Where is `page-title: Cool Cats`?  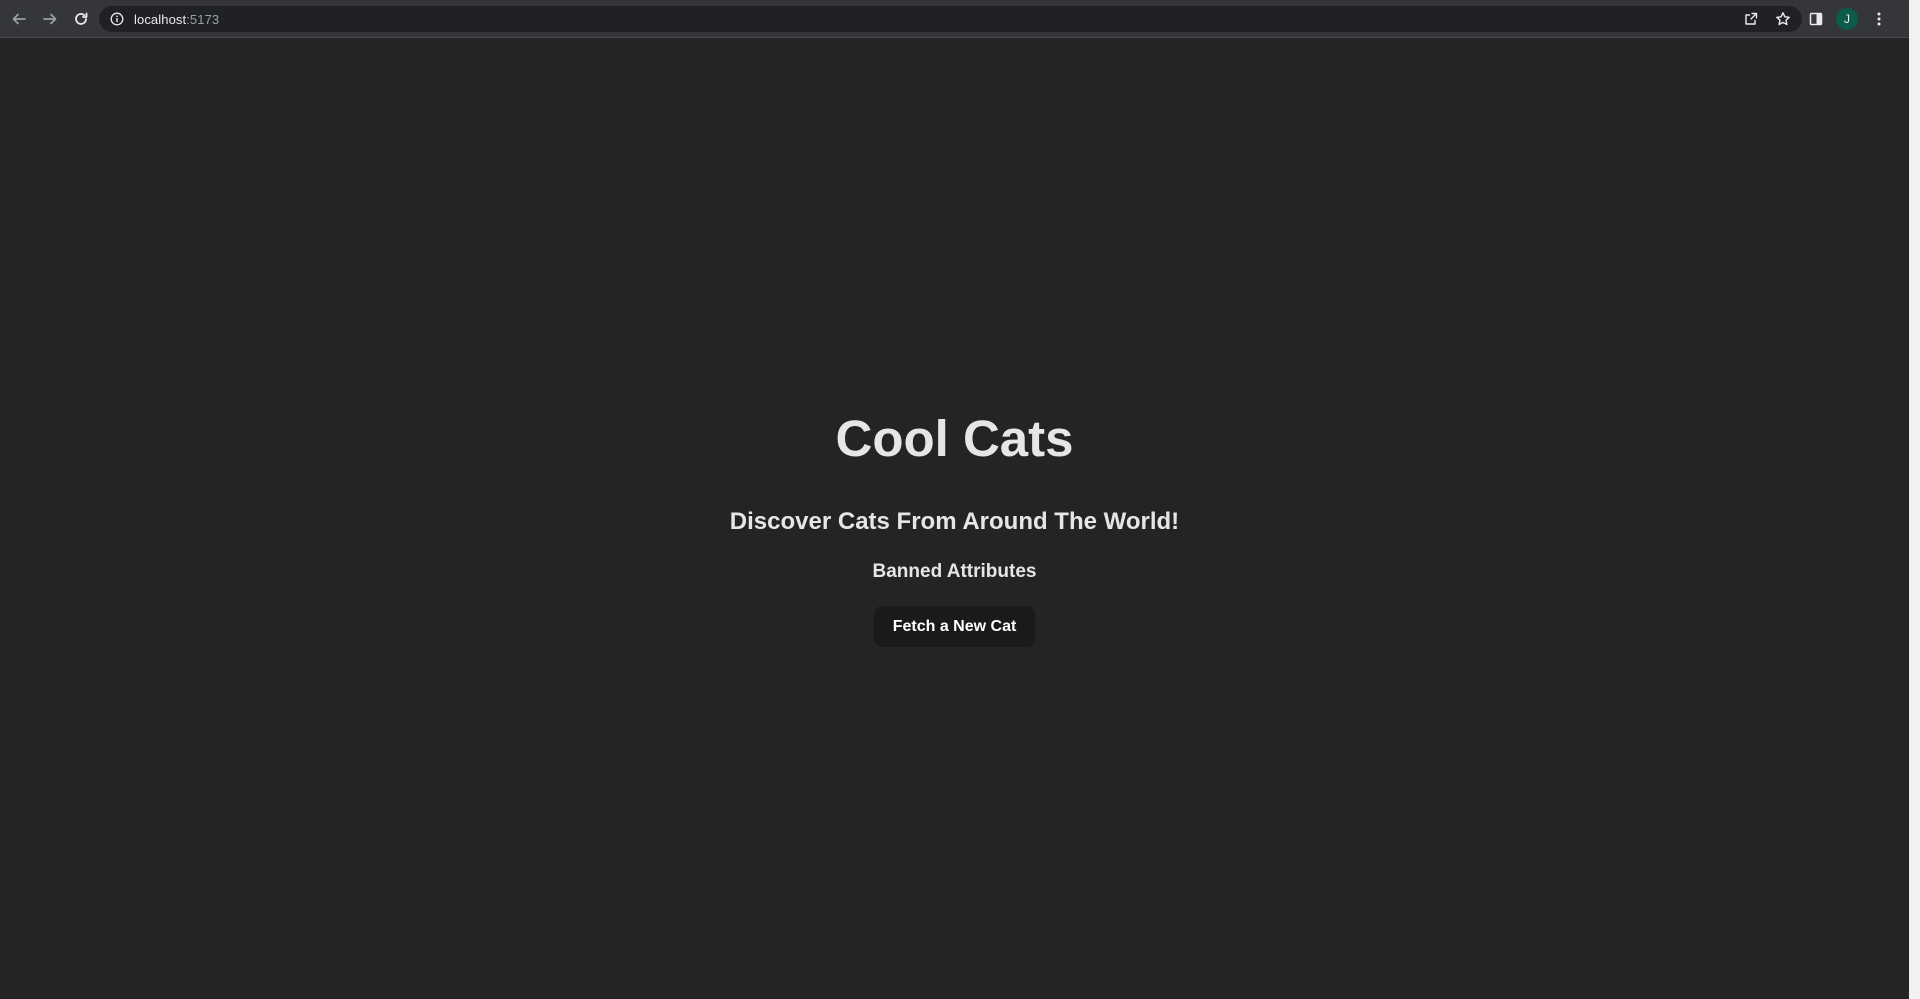 page-title: Cool Cats is located at coordinates (954, 438).